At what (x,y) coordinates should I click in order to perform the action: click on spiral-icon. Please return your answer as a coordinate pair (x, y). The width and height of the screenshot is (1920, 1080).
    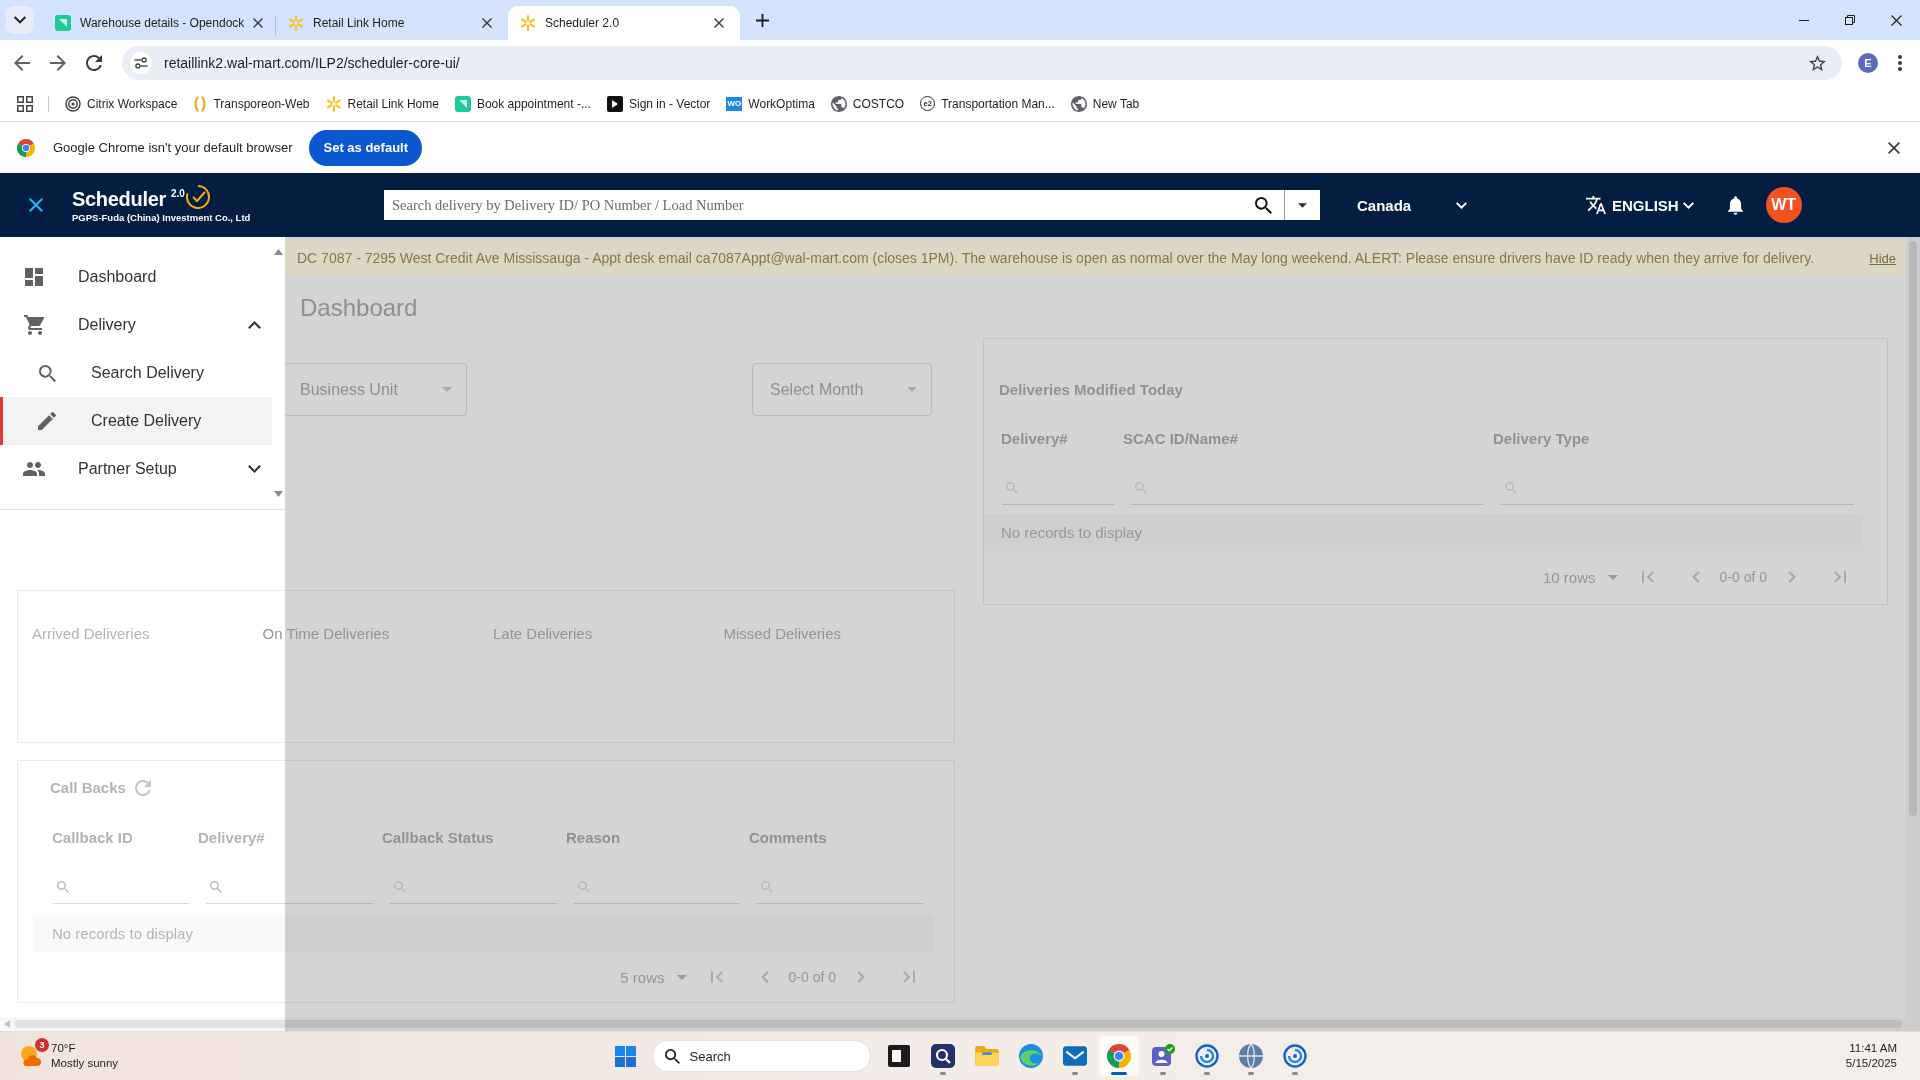
    Looking at the image, I should click on (1206, 1056).